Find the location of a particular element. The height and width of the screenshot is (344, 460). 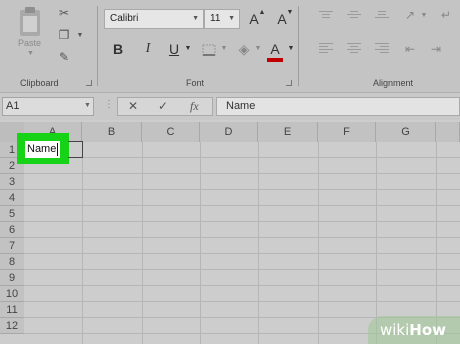

column-header-partial is located at coordinates (448, 132).